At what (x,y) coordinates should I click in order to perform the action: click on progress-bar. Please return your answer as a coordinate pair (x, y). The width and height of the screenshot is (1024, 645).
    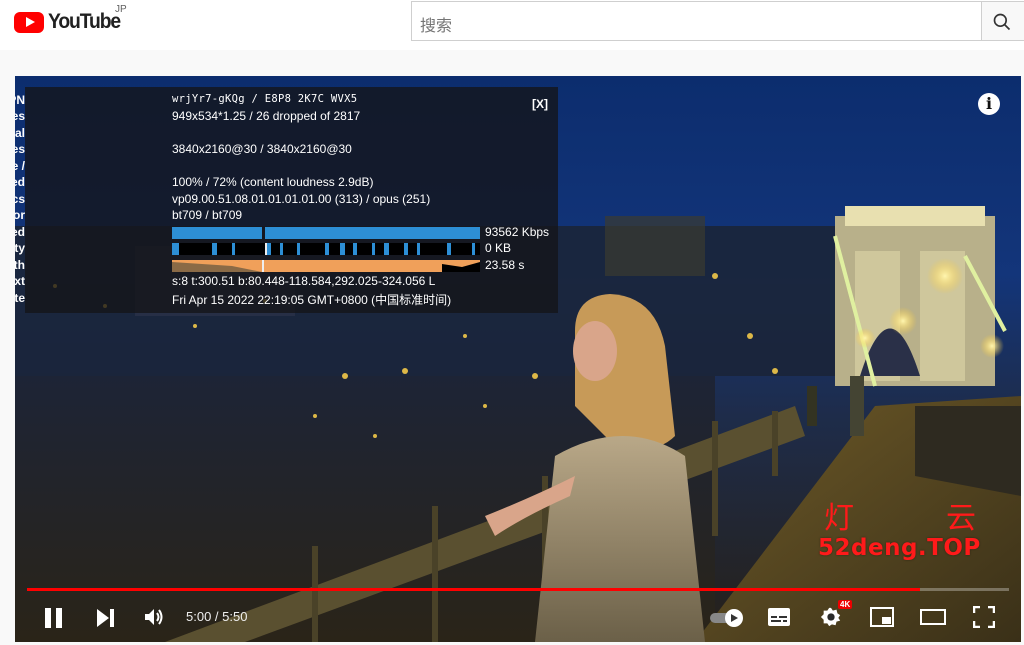
    Looking at the image, I should click on (518, 589).